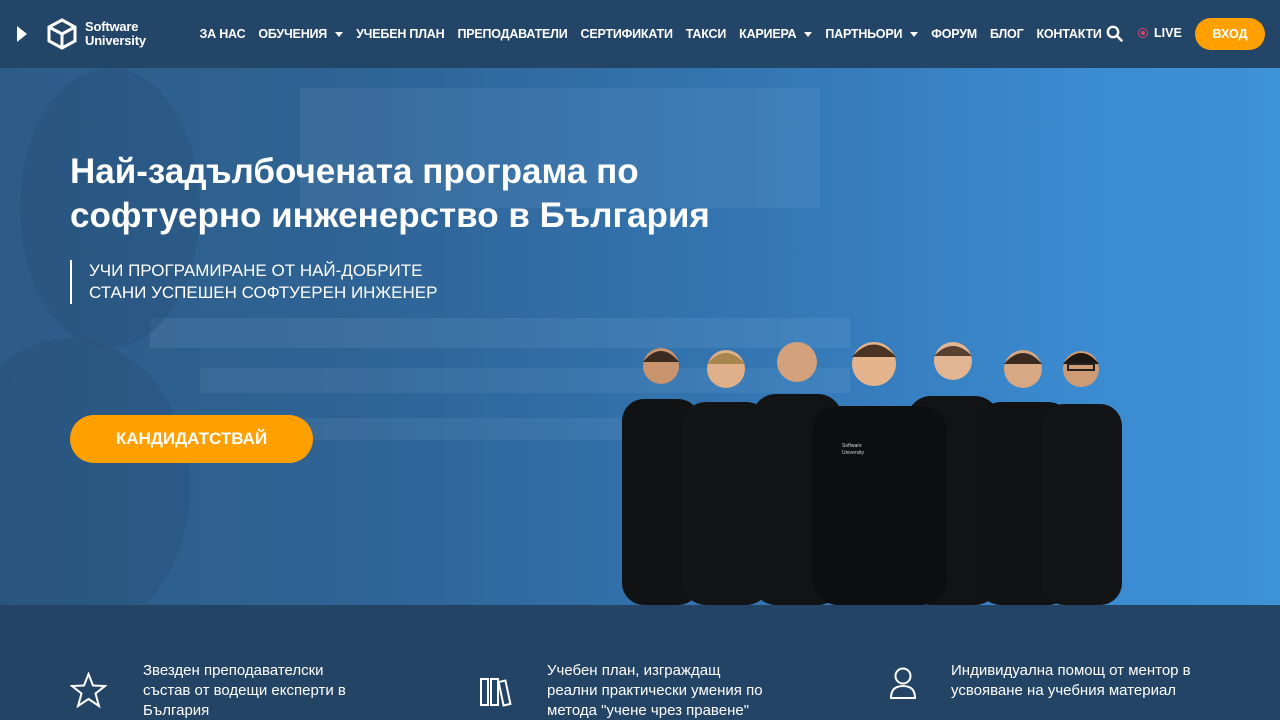  I want to click on site-logo: Software University, so click(95, 34).